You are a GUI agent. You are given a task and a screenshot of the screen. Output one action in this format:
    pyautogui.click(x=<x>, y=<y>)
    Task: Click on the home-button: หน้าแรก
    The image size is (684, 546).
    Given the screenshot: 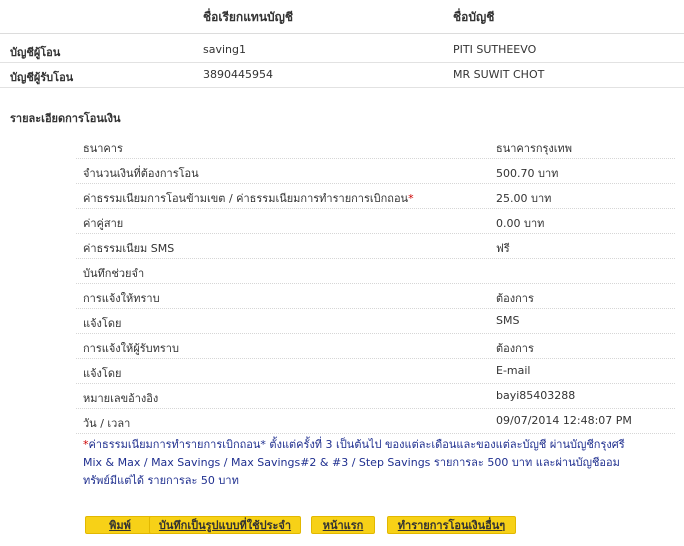 What is the action you would take?
    pyautogui.click(x=343, y=525)
    